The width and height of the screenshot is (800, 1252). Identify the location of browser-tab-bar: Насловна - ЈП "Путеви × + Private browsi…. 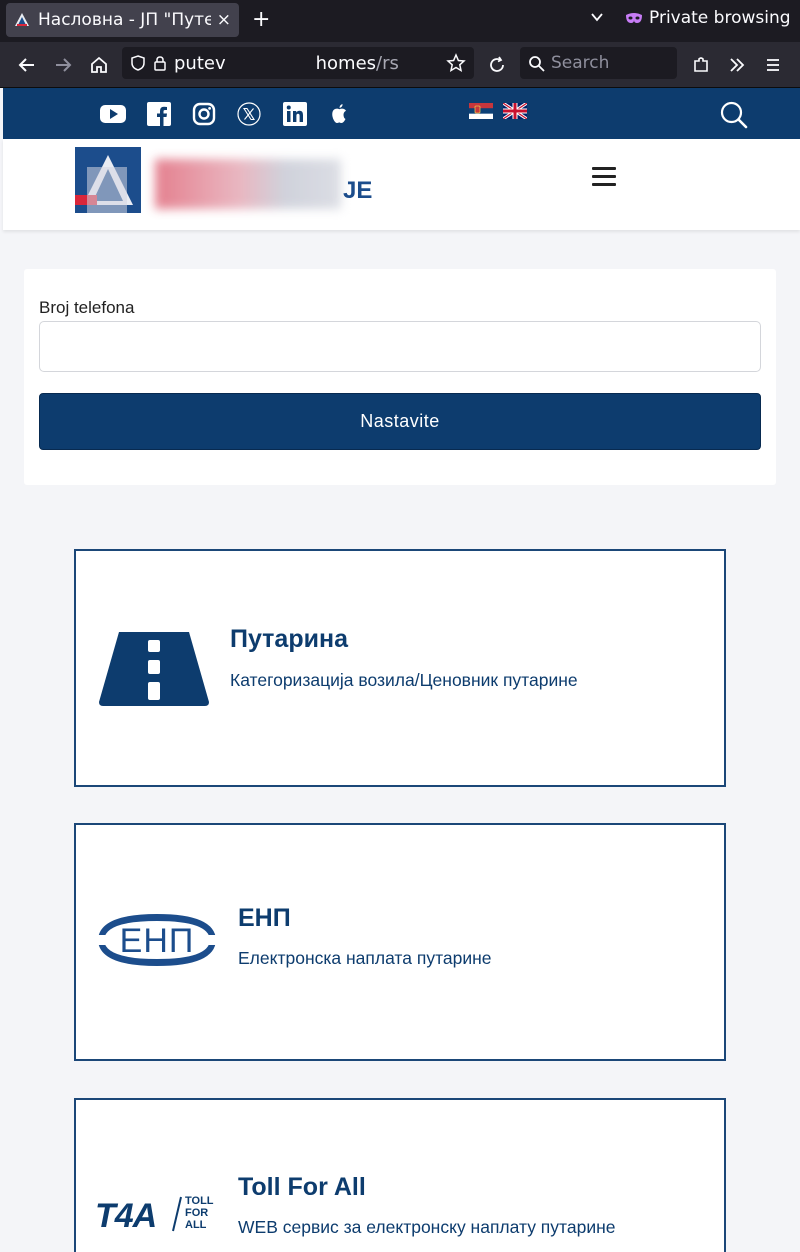
(400, 21).